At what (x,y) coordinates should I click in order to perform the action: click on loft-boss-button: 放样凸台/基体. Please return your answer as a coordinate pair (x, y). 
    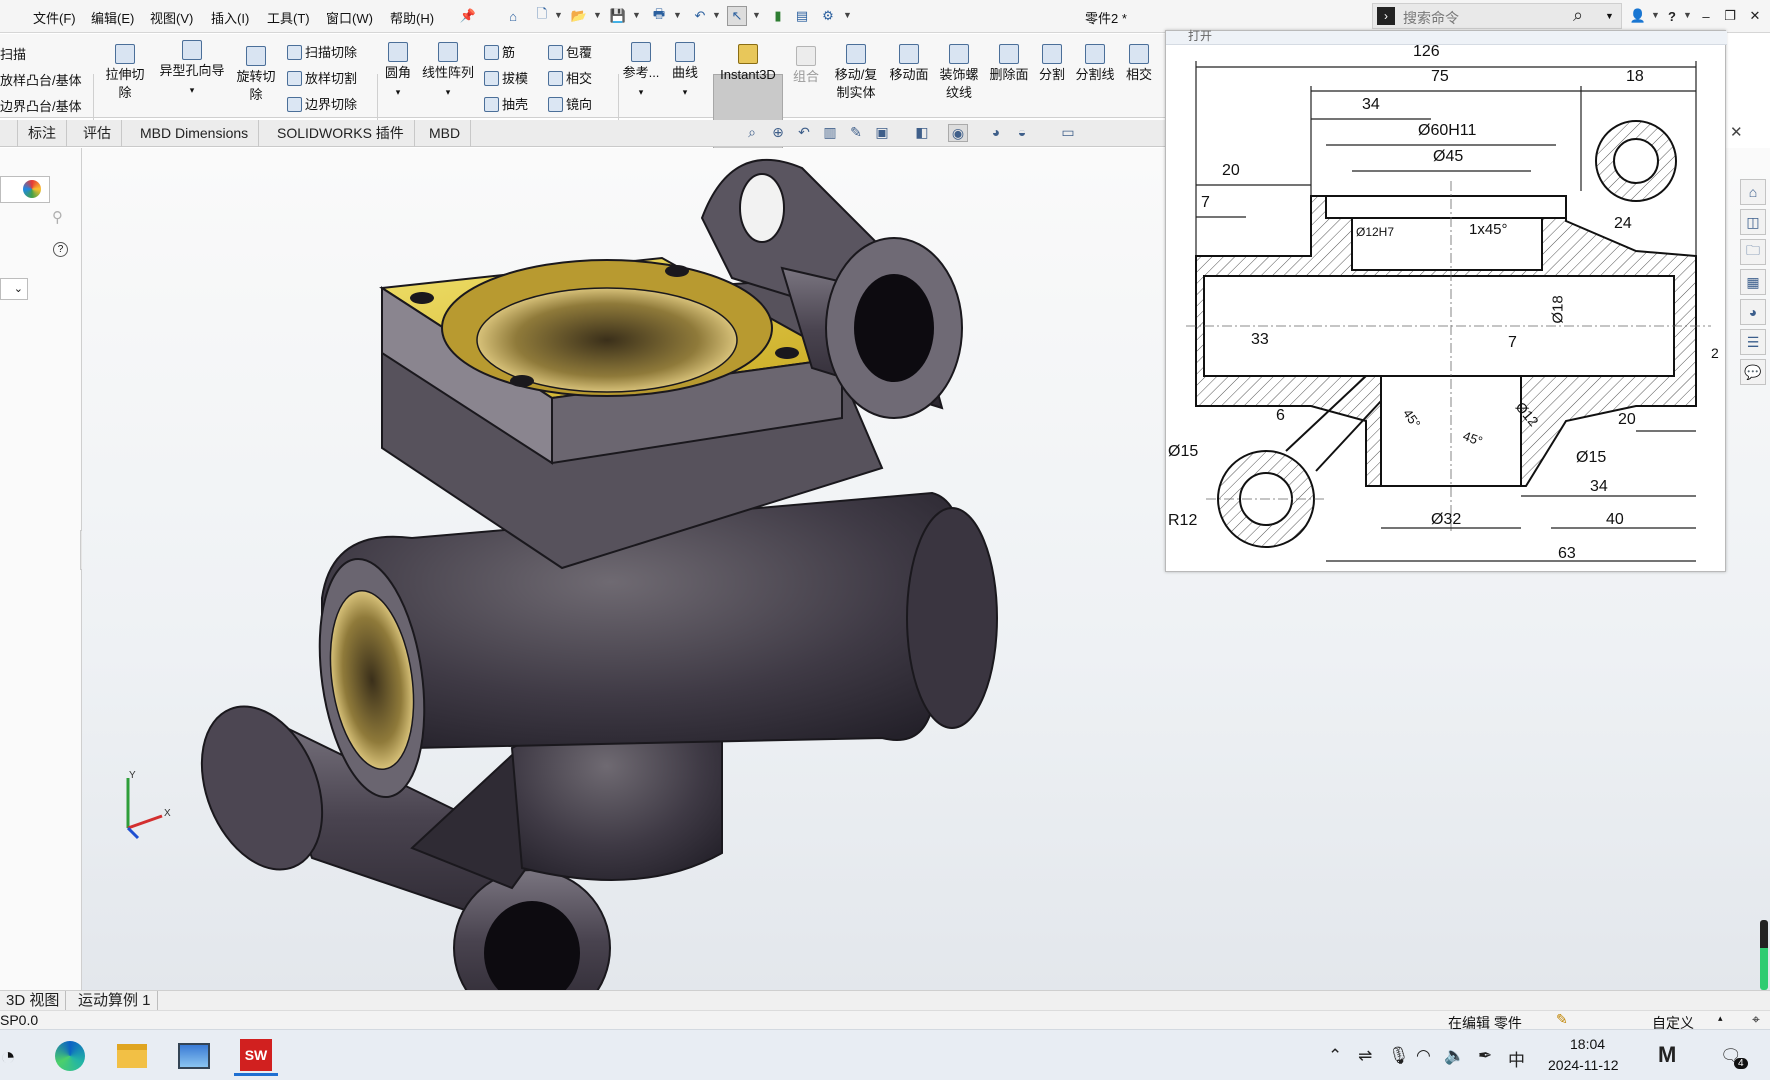
    Looking at the image, I should click on (41, 79).